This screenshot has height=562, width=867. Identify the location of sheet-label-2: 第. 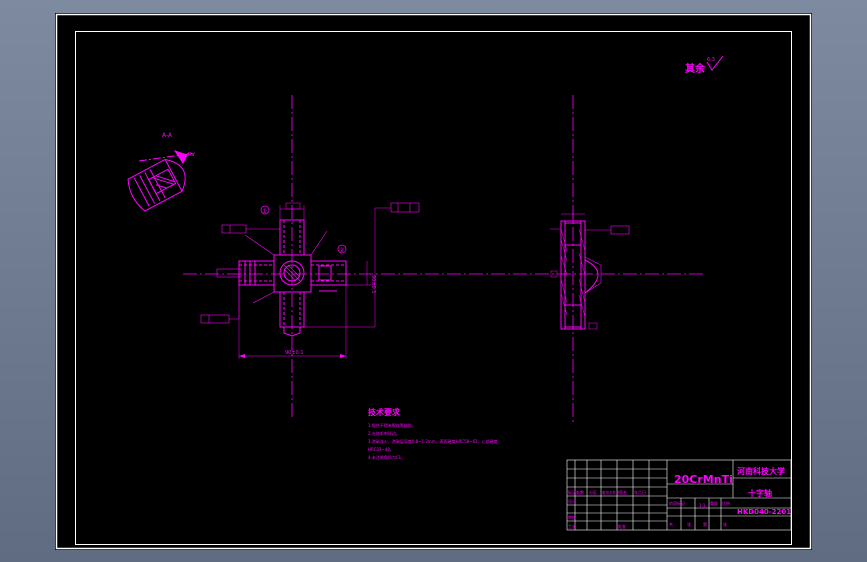
(705, 524).